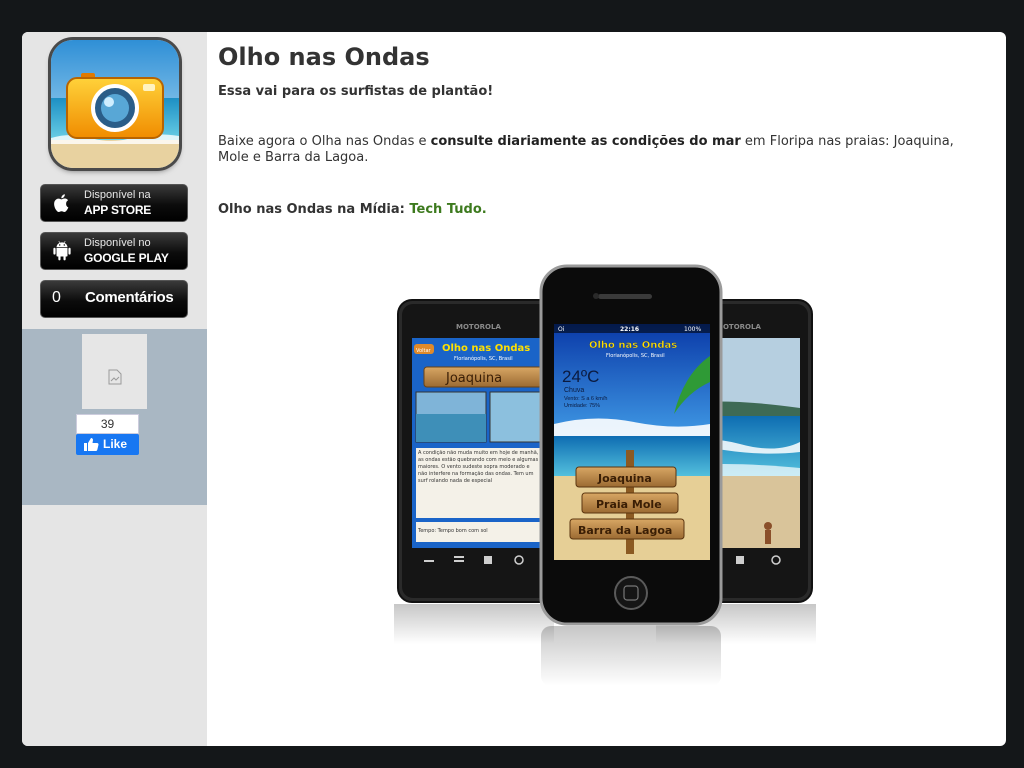 Image resolution: width=1024 pixels, height=768 pixels. I want to click on right-phone-brand: MOTOROLA, so click(738, 327).